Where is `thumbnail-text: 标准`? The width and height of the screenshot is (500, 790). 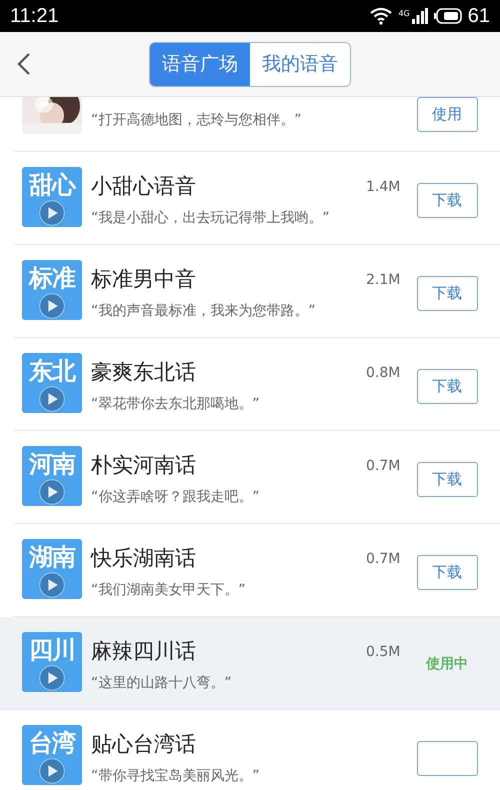 thumbnail-text: 标准 is located at coordinates (52, 278).